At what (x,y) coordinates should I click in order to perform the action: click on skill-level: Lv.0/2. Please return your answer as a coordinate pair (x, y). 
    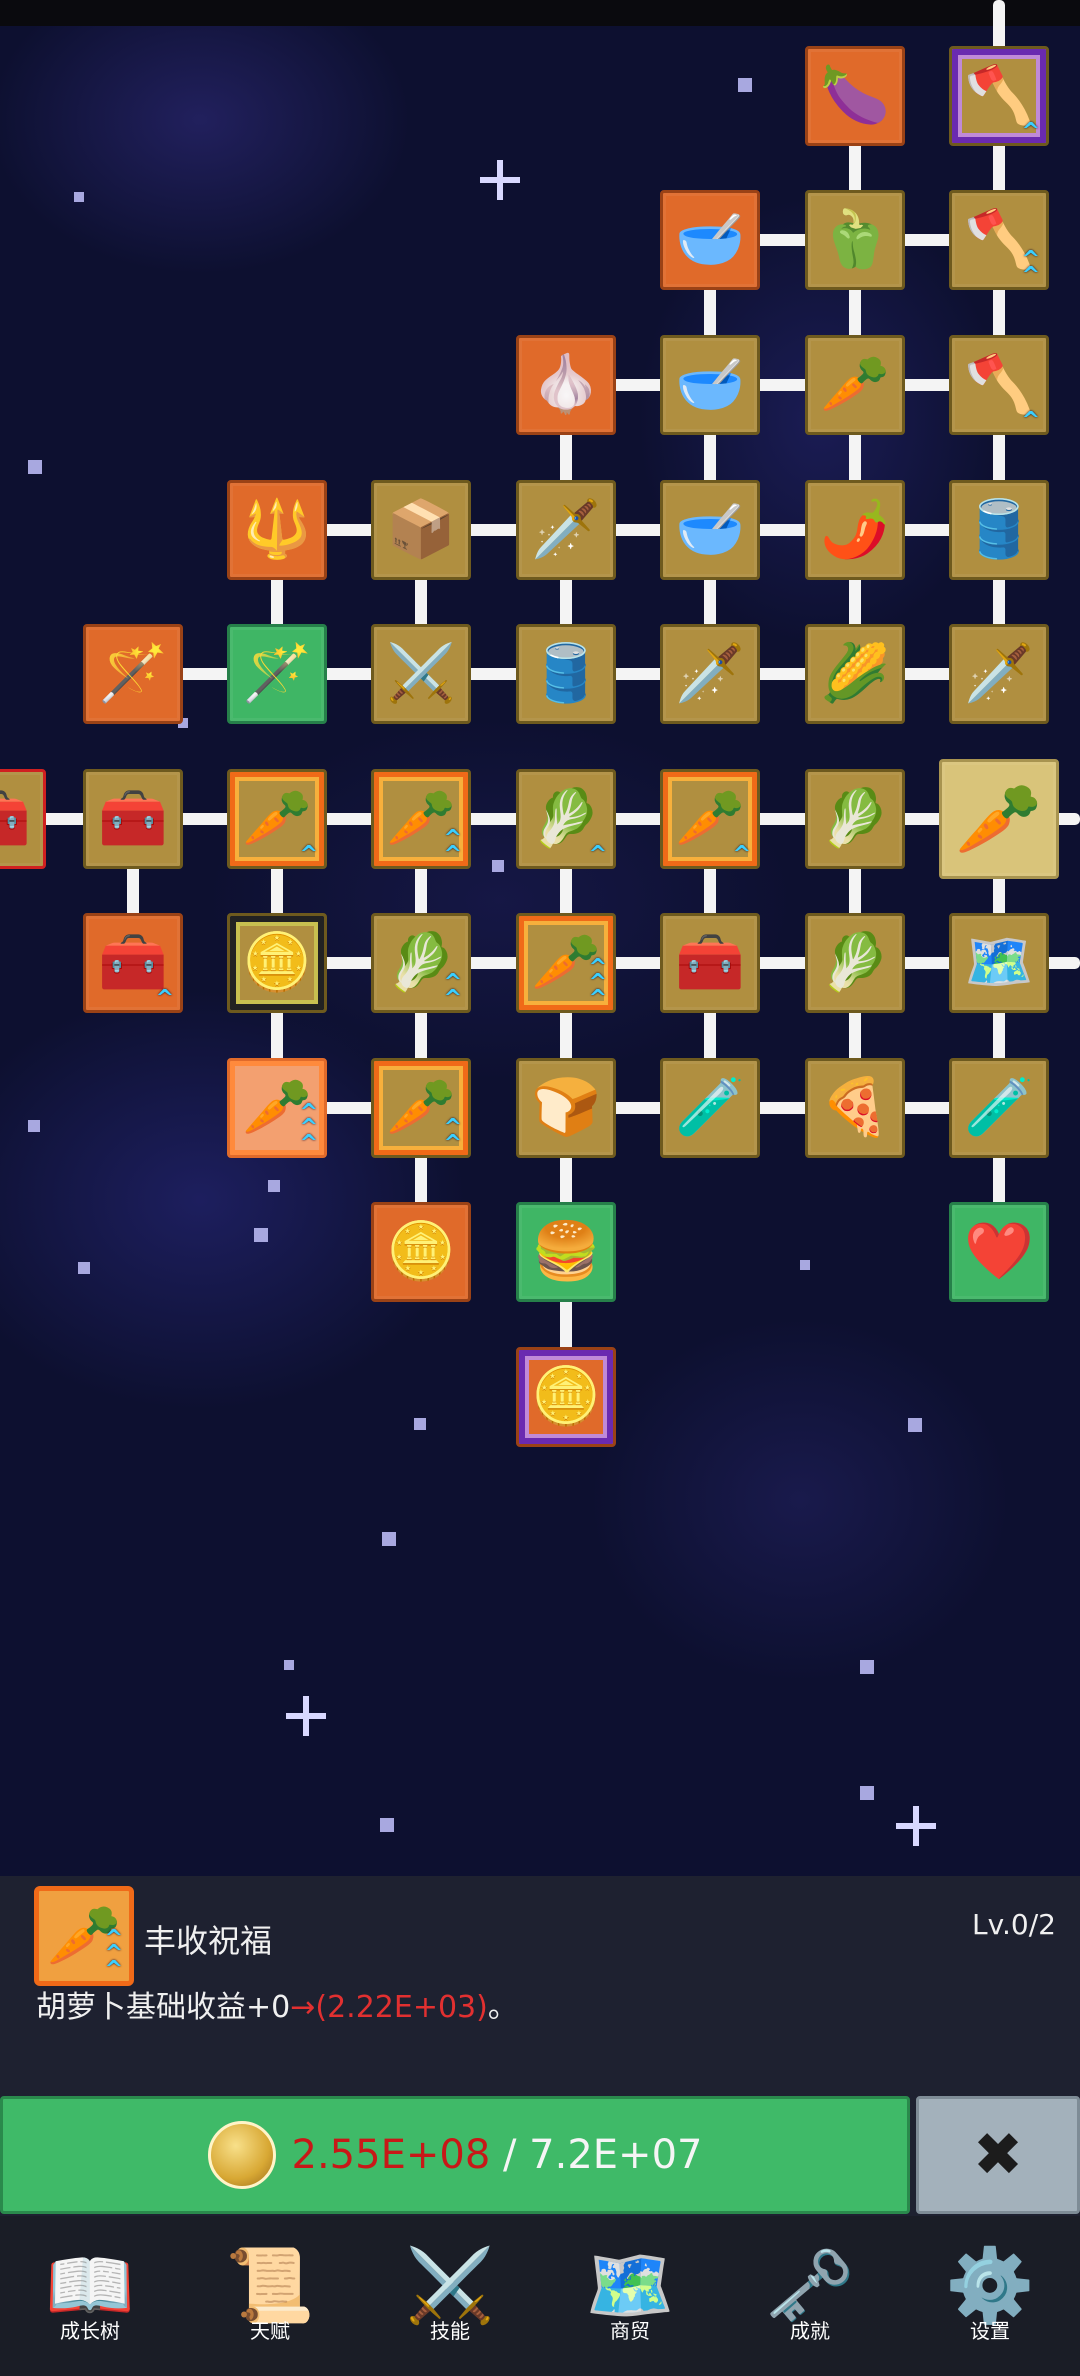
    Looking at the image, I should click on (1014, 1924).